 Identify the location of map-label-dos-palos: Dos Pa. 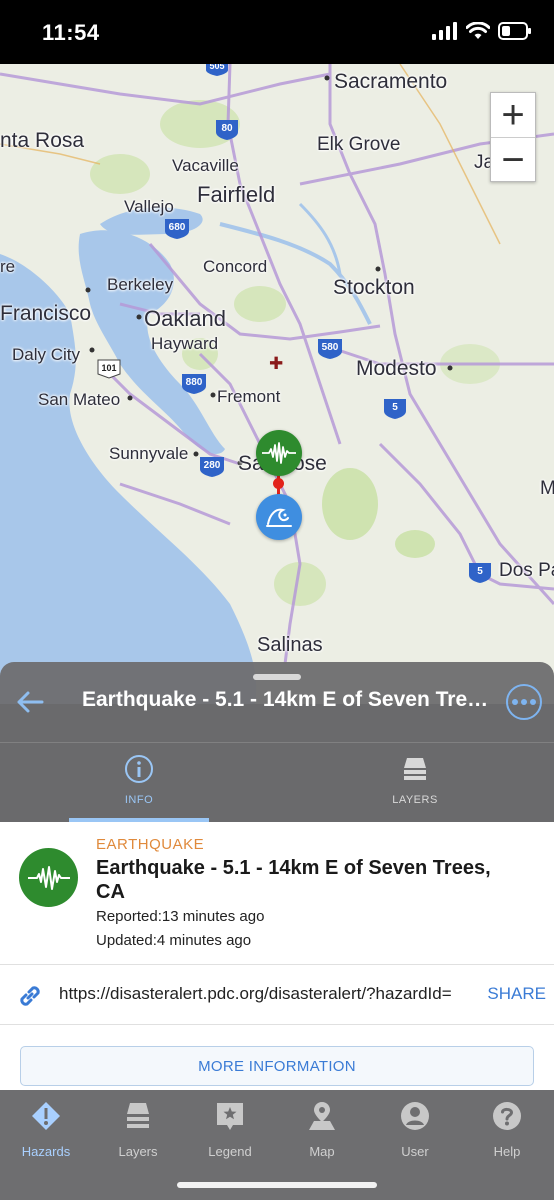
(526, 570).